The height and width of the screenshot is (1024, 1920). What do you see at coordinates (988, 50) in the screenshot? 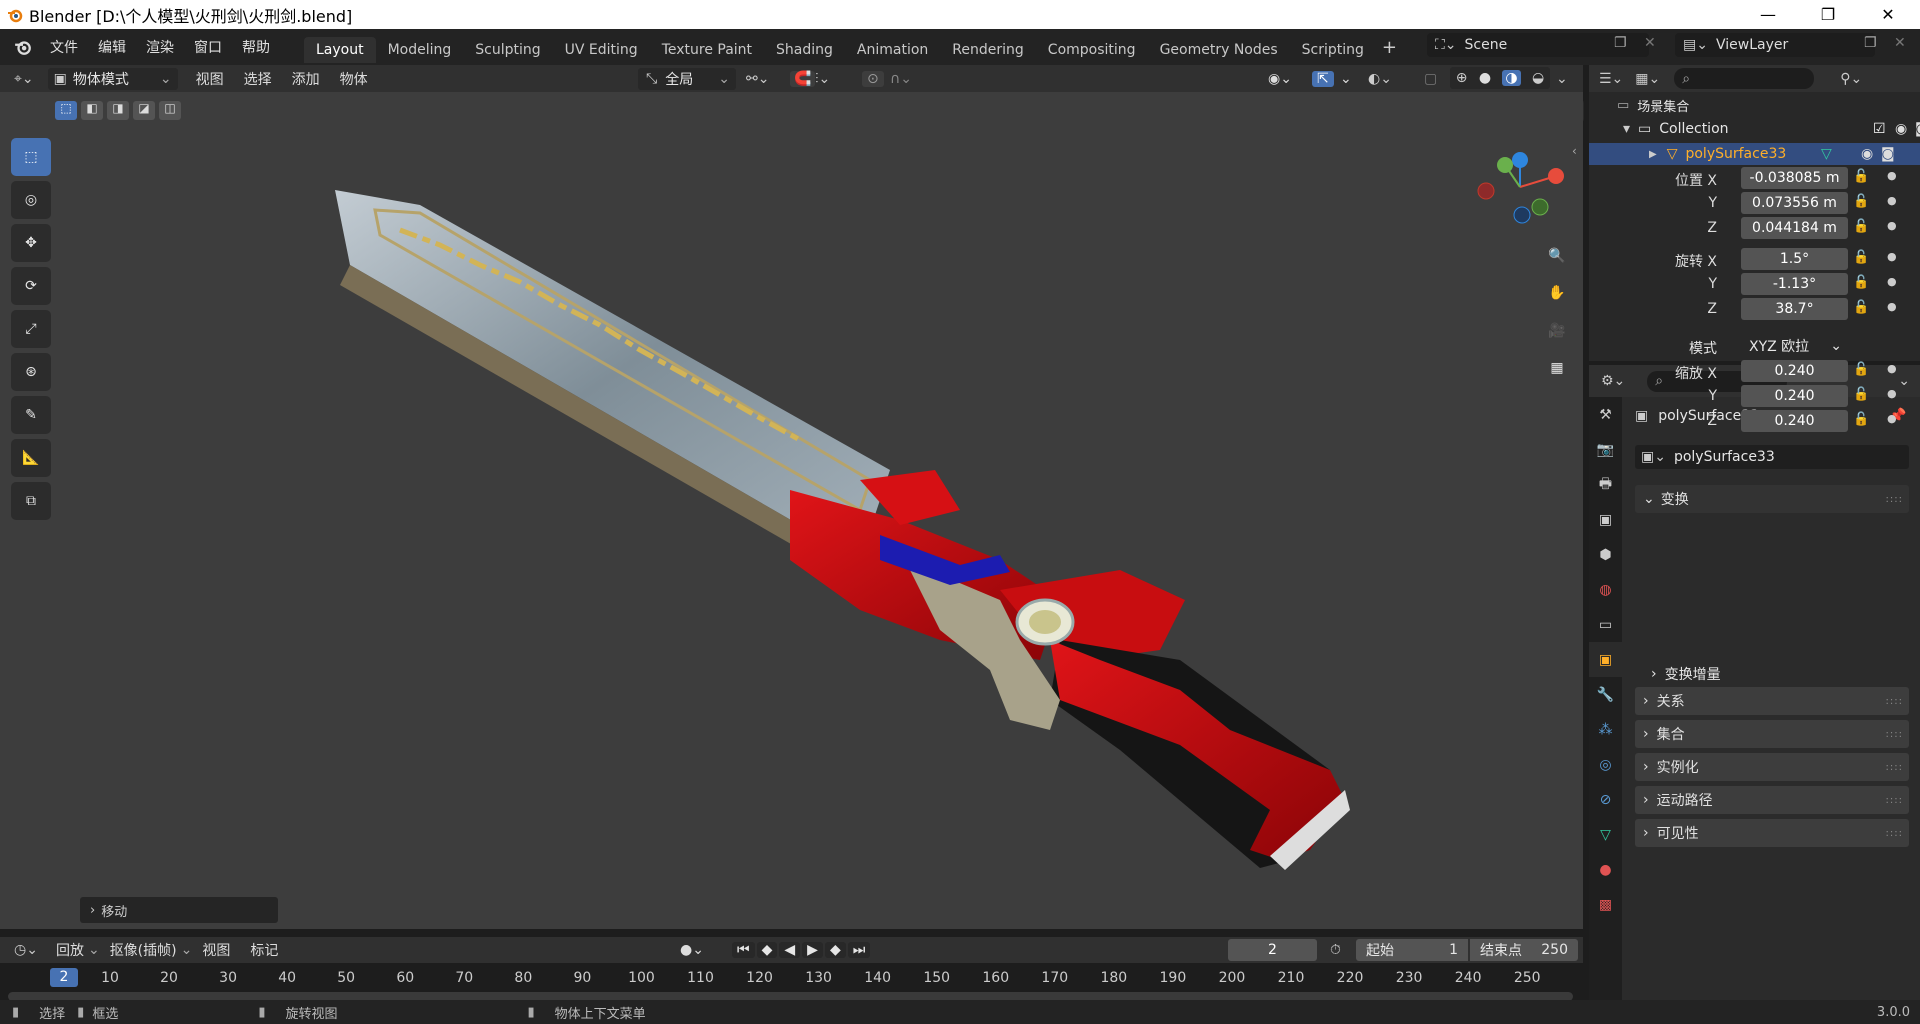
I see `tab-rendering: Rendering` at bounding box center [988, 50].